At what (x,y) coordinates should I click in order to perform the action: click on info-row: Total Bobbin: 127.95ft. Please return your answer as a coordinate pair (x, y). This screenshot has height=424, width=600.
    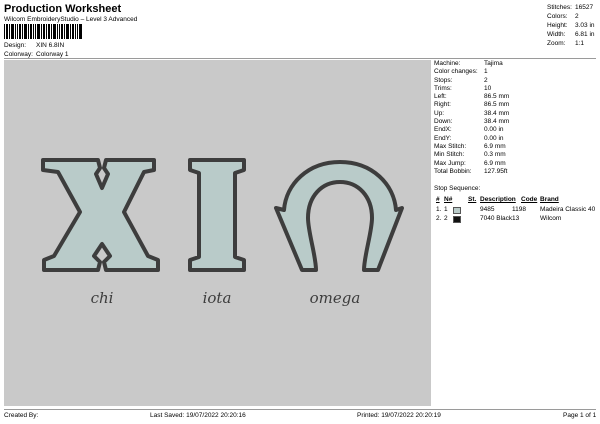
    Looking at the image, I should click on (471, 171).